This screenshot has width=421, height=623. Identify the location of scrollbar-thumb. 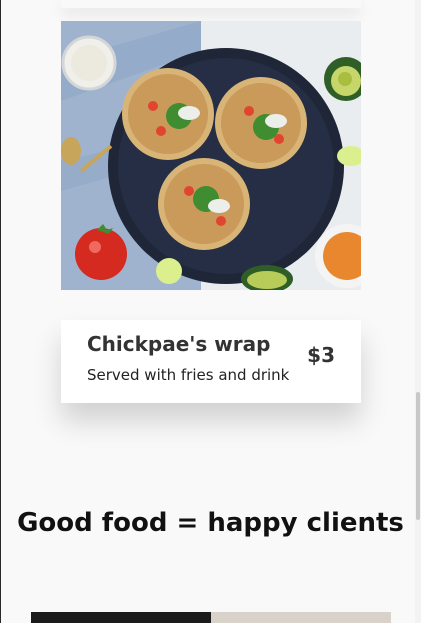
(418, 456).